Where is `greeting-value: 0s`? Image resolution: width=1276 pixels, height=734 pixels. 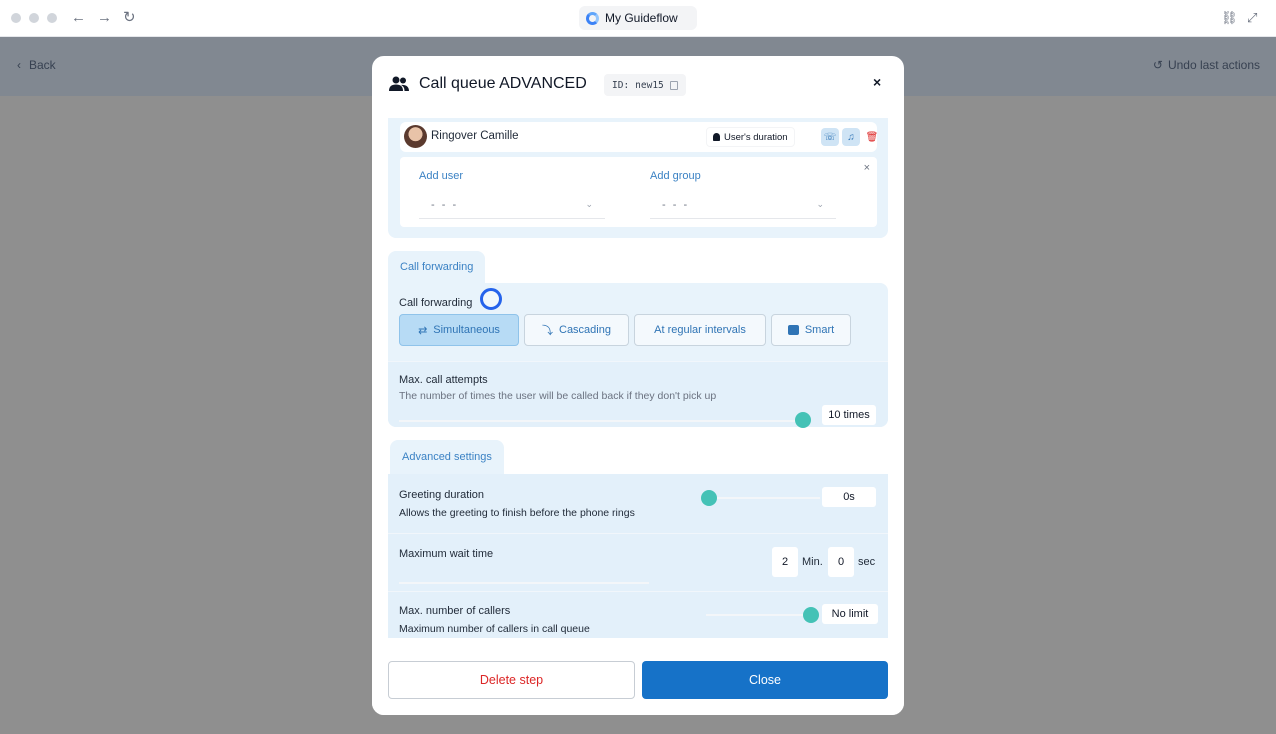 greeting-value: 0s is located at coordinates (849, 497).